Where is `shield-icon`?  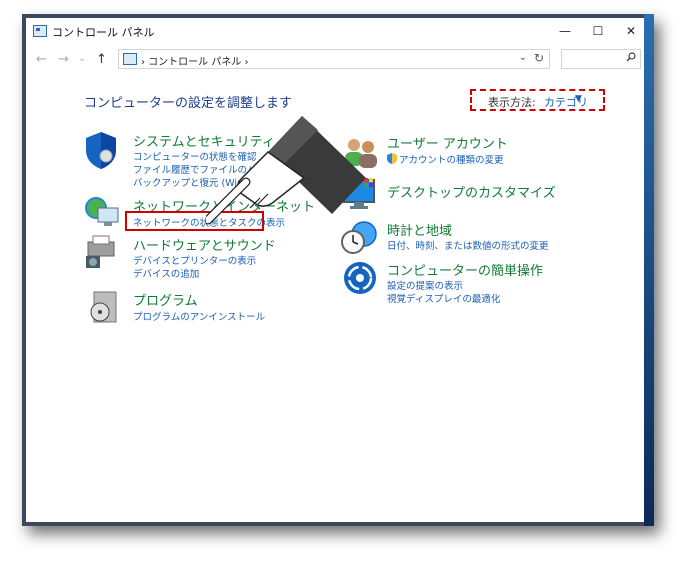 shield-icon is located at coordinates (101, 150).